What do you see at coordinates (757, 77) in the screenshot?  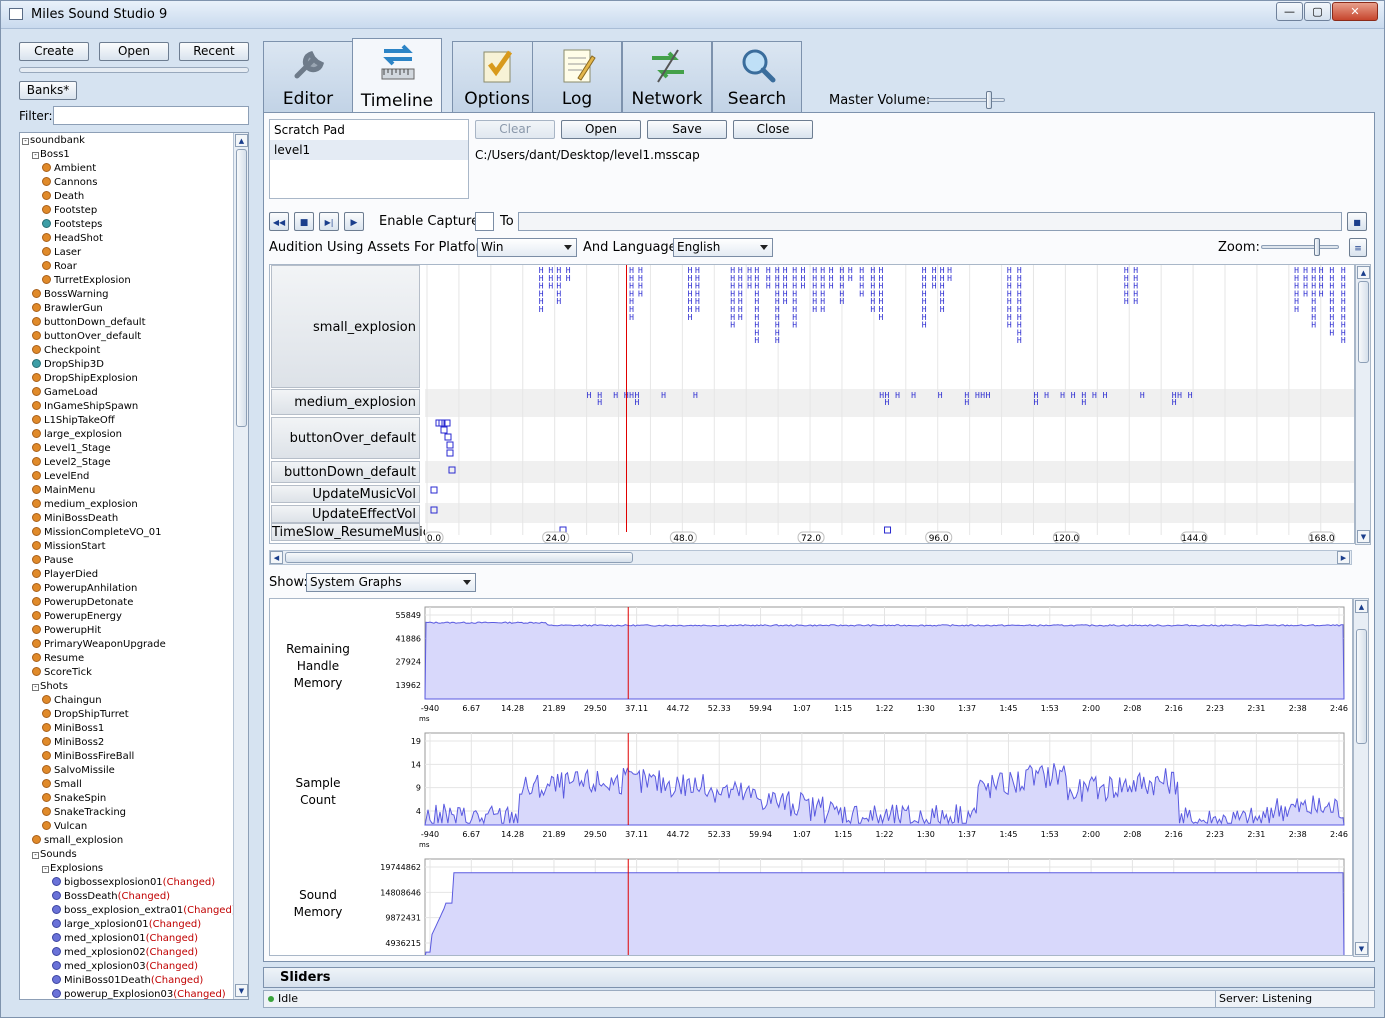 I see `tab-search: Search` at bounding box center [757, 77].